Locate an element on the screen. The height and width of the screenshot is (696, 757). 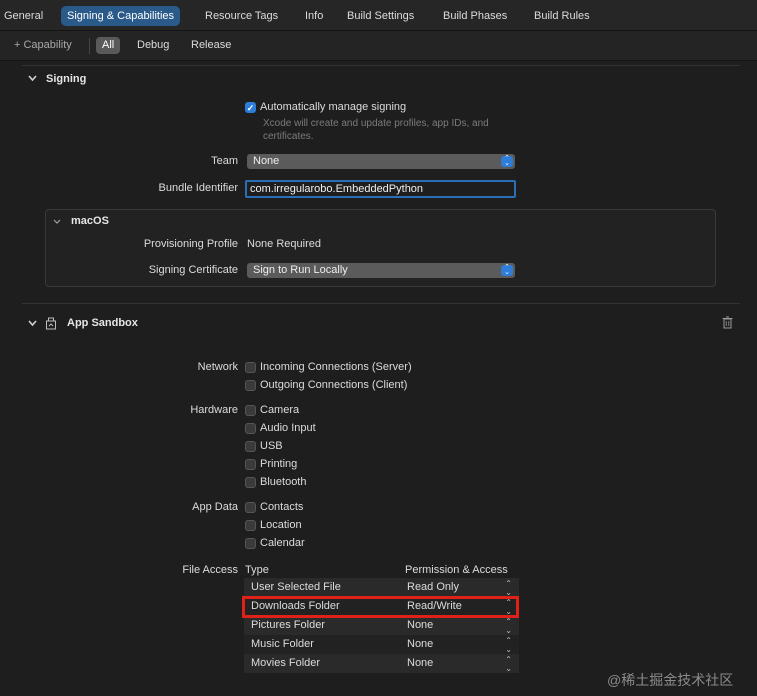
file-access-permission-header: Permission & Access is located at coordinates (456, 570).